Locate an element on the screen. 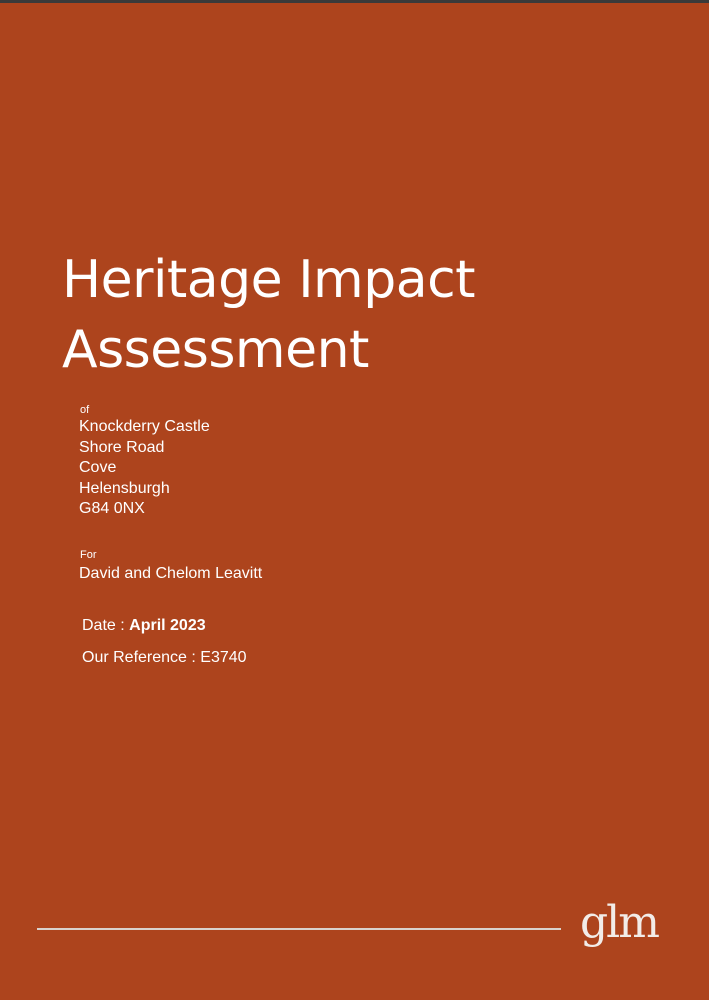  address-line: Knockderry Castle is located at coordinates (144, 426).